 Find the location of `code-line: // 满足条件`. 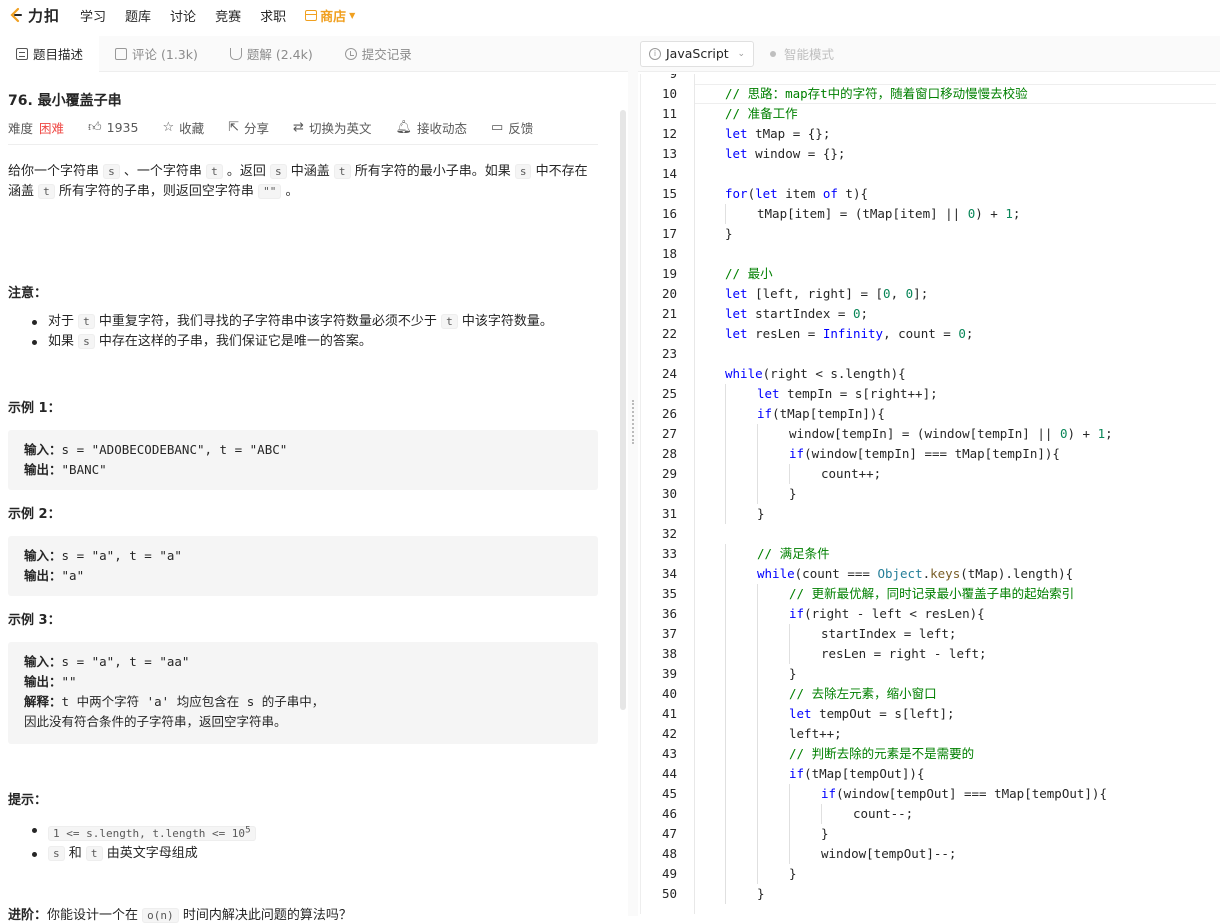

code-line: // 满足条件 is located at coordinates (793, 553).